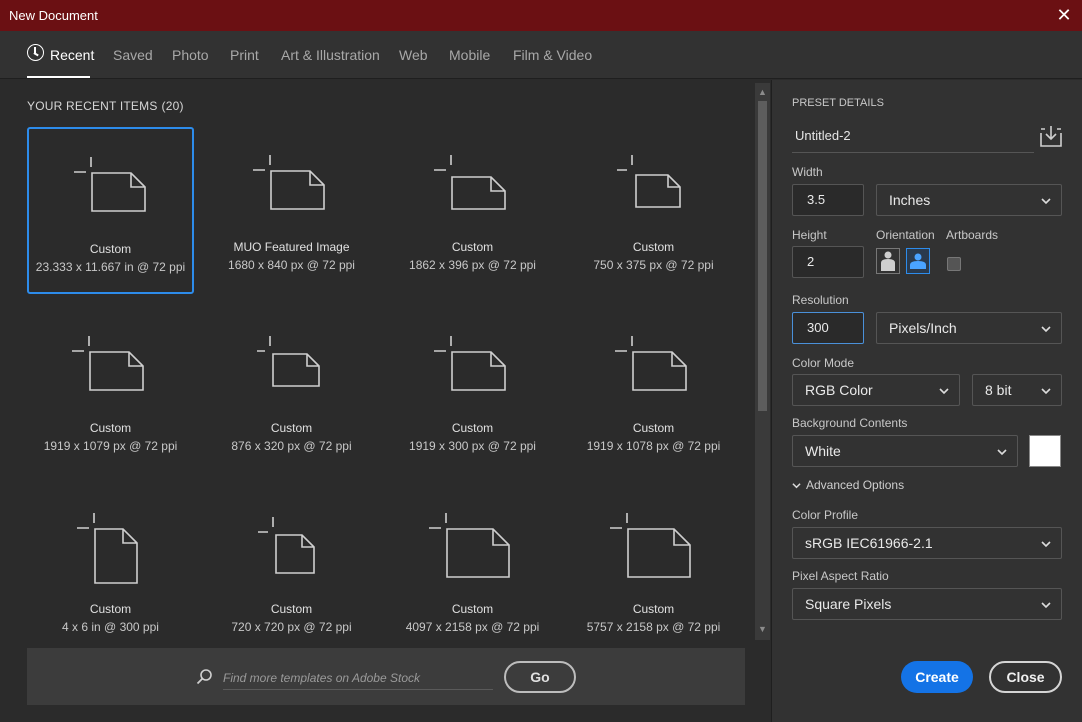 Image resolution: width=1082 pixels, height=722 pixels. What do you see at coordinates (552, 55) in the screenshot?
I see `tab-film-video: Film & Video` at bounding box center [552, 55].